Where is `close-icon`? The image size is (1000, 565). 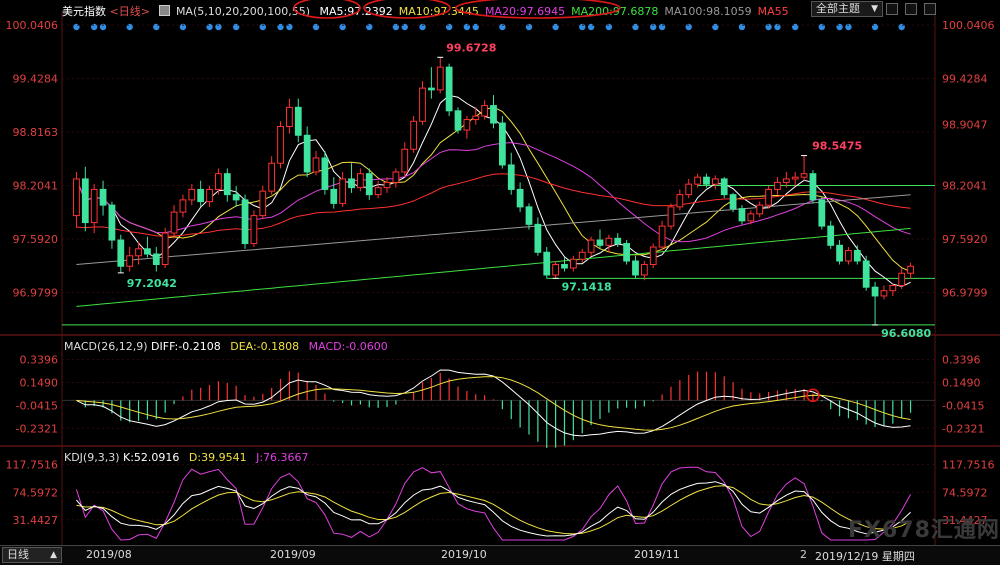 close-icon is located at coordinates (930, 9).